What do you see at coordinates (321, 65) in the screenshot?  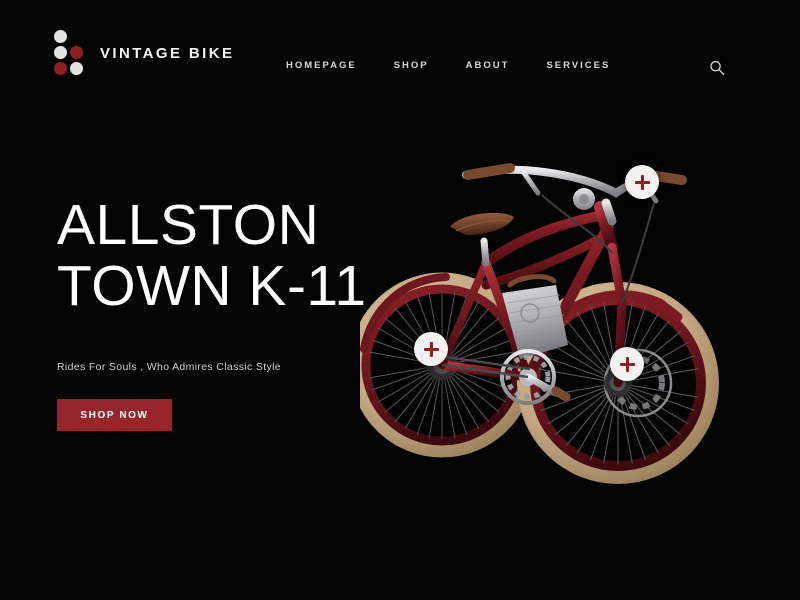 I see `nav-item-homepage: HOMEPAGE` at bounding box center [321, 65].